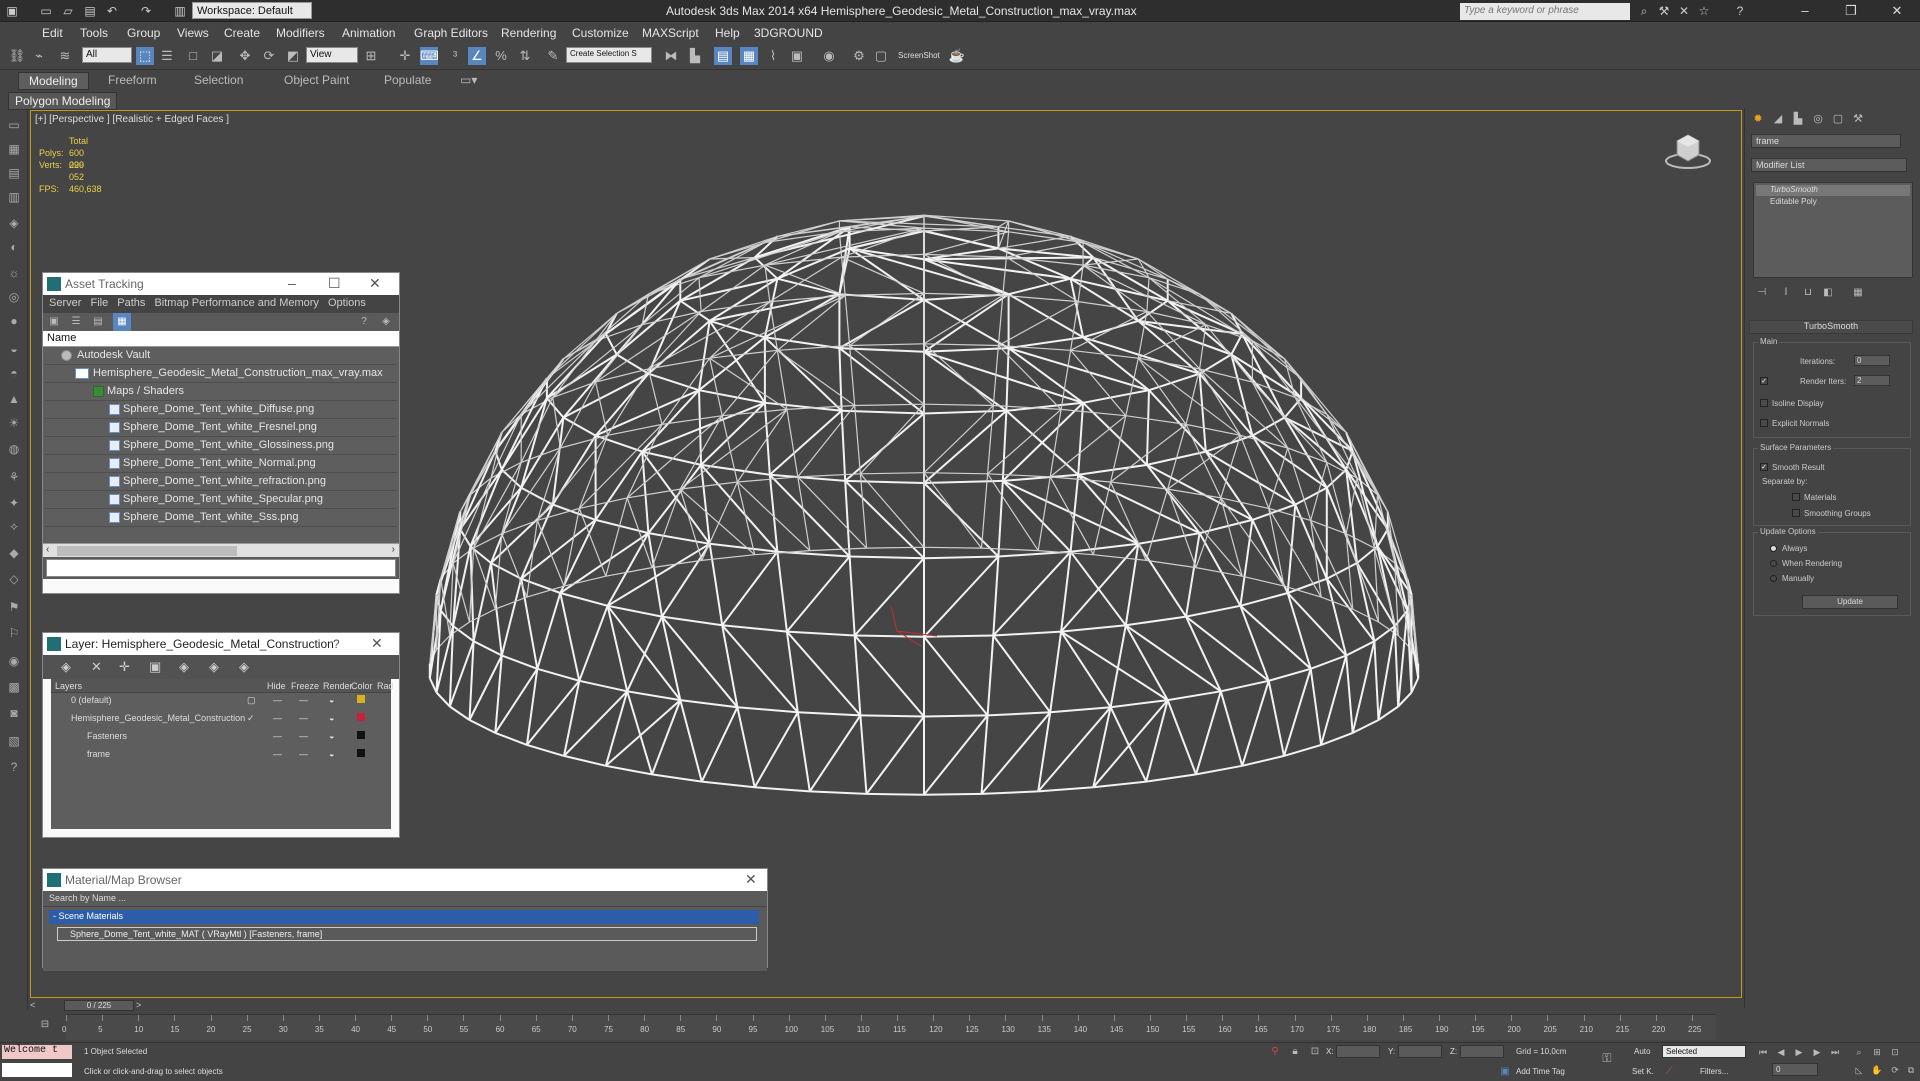 The image size is (1920, 1081). I want to click on tab-populate: Populate, so click(407, 80).